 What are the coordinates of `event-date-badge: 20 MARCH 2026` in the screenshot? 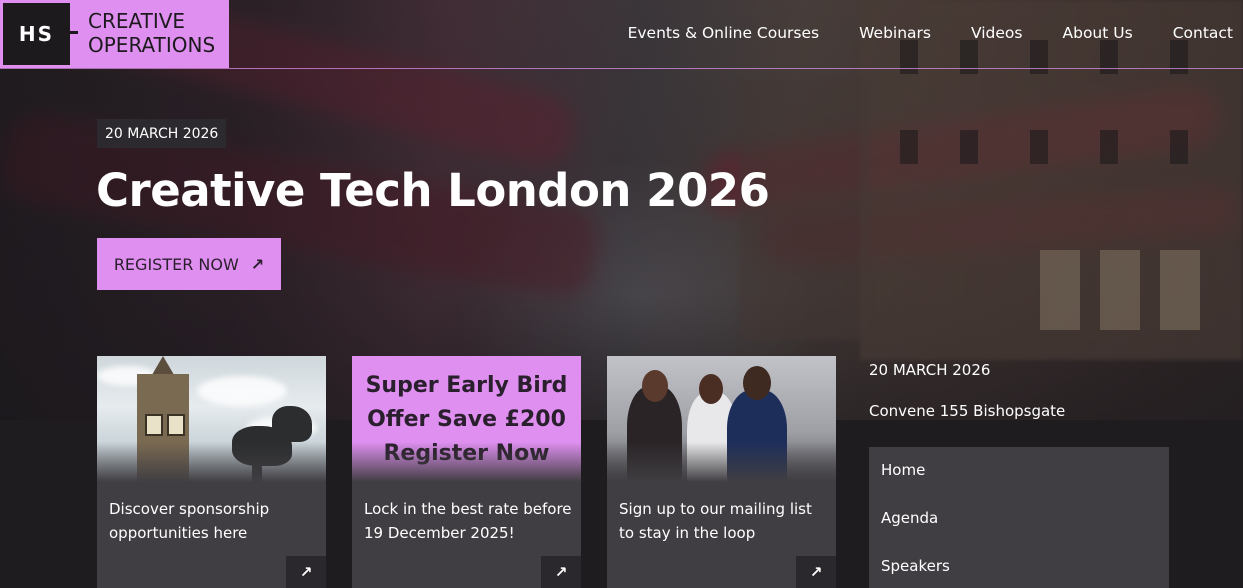 It's located at (162, 133).